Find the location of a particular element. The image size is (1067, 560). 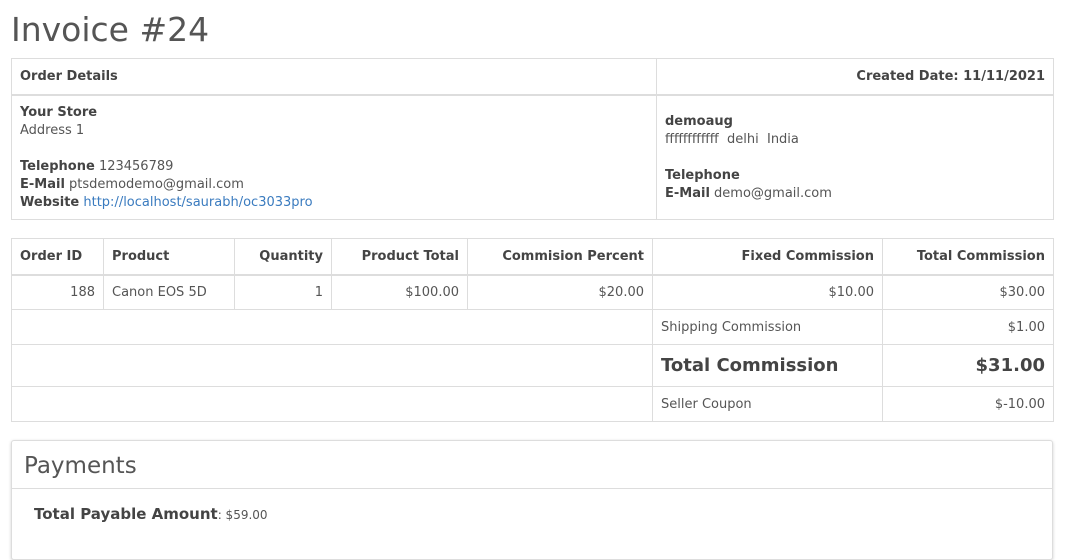

col-order-id: Order ID is located at coordinates (57, 257).